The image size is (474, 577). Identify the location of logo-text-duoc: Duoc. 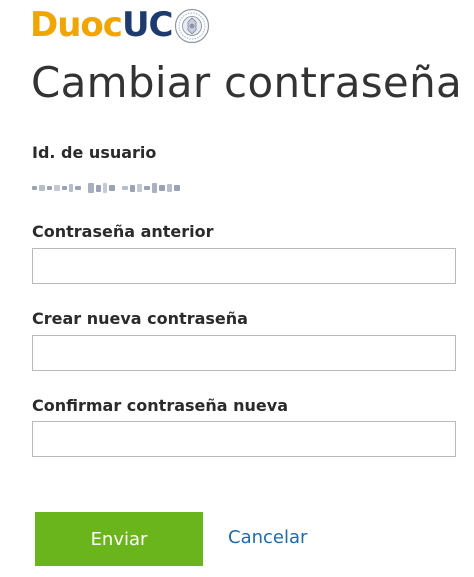
(76, 25).